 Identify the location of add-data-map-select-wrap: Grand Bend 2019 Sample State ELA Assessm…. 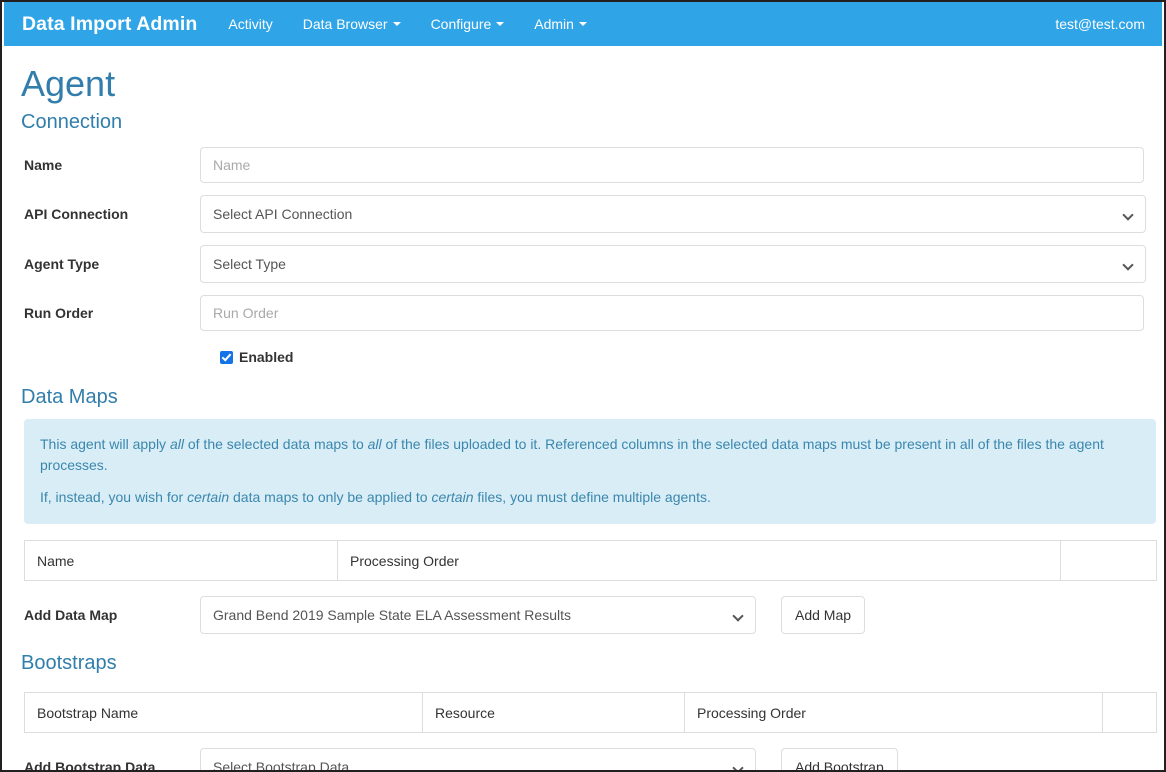
(478, 615).